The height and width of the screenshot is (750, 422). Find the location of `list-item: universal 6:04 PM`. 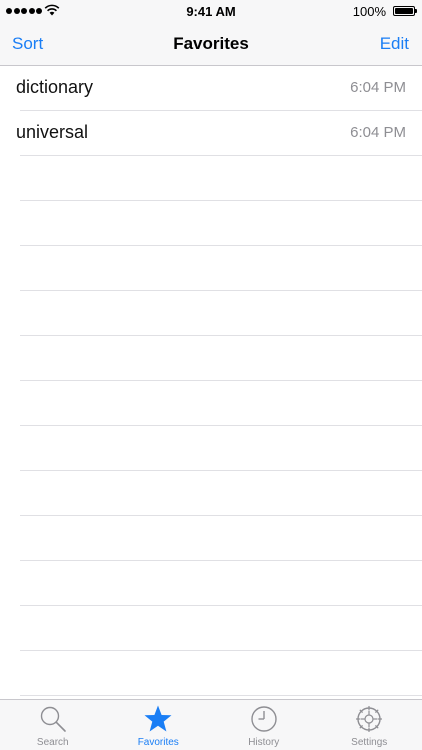

list-item: universal 6:04 PM is located at coordinates (219, 133).